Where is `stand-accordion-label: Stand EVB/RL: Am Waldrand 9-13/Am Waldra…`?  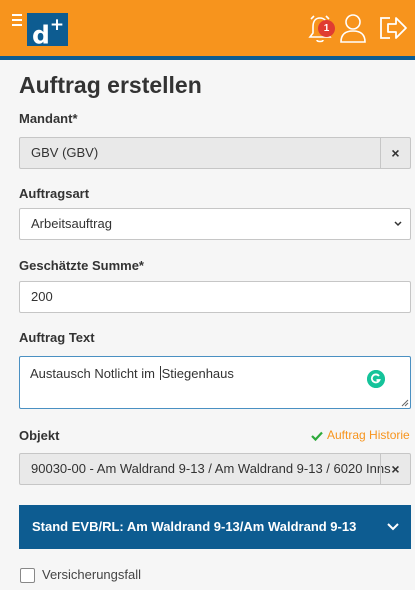 stand-accordion-label: Stand EVB/RL: Am Waldrand 9-13/Am Waldra… is located at coordinates (194, 526).